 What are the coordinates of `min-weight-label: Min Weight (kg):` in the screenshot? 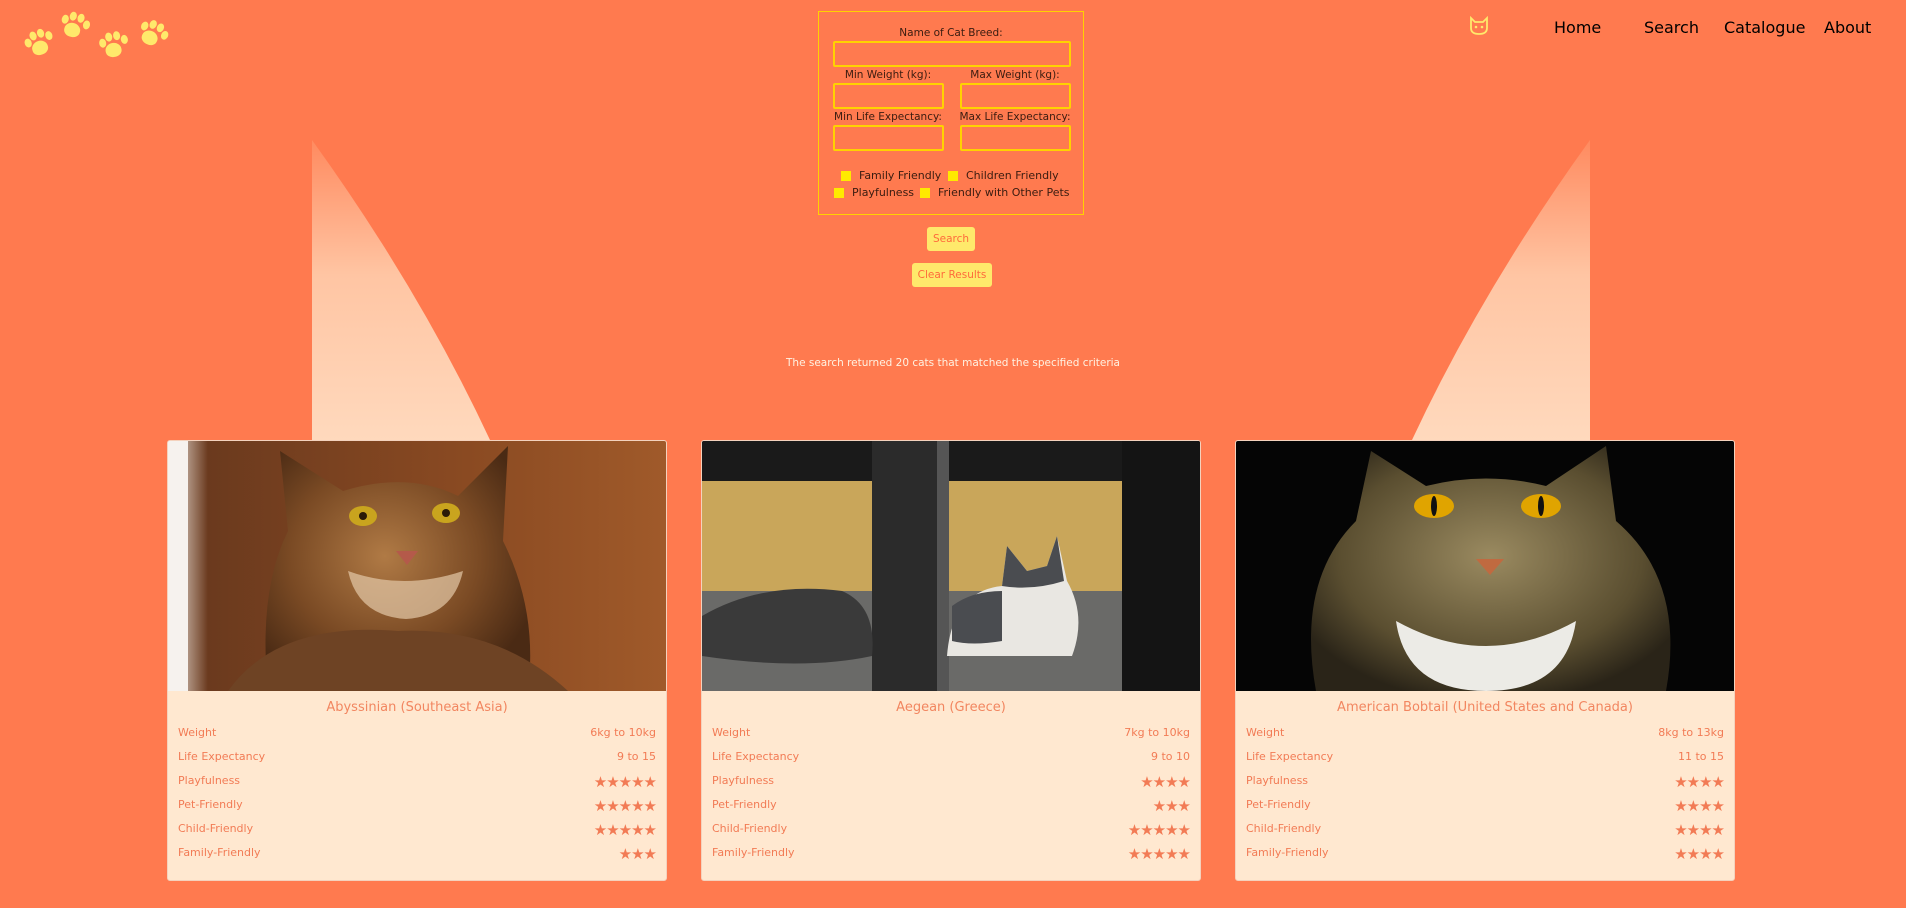 It's located at (888, 75).